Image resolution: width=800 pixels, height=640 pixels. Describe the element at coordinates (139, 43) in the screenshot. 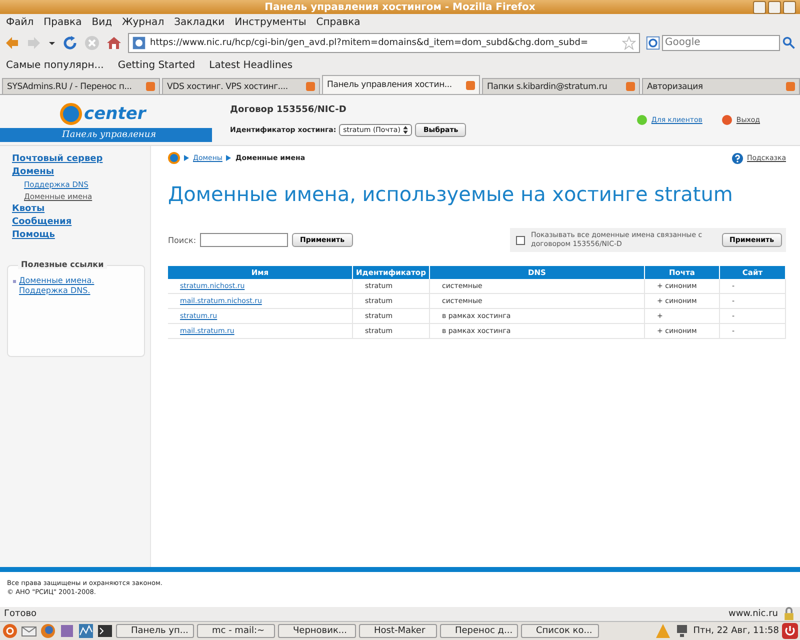

I see `site-icon` at that location.